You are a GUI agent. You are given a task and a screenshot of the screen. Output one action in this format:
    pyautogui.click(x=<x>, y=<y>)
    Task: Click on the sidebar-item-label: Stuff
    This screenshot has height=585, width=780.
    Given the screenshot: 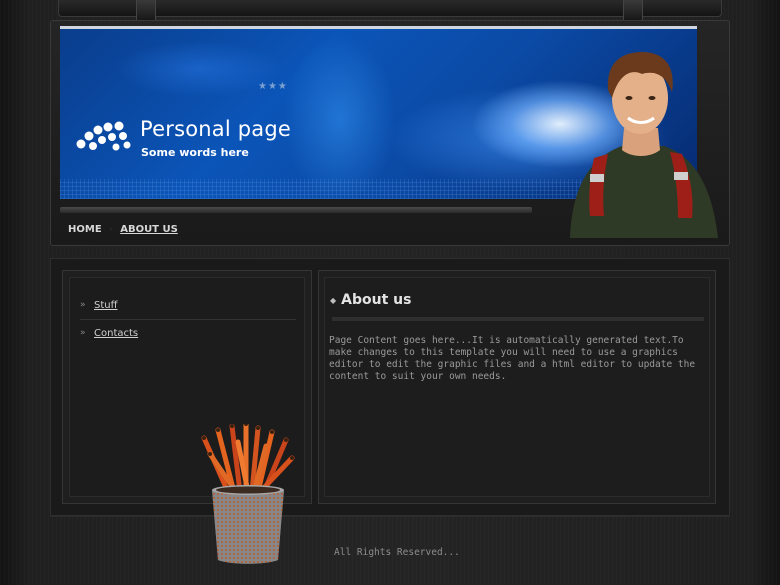 What is the action you would take?
    pyautogui.click(x=106, y=305)
    